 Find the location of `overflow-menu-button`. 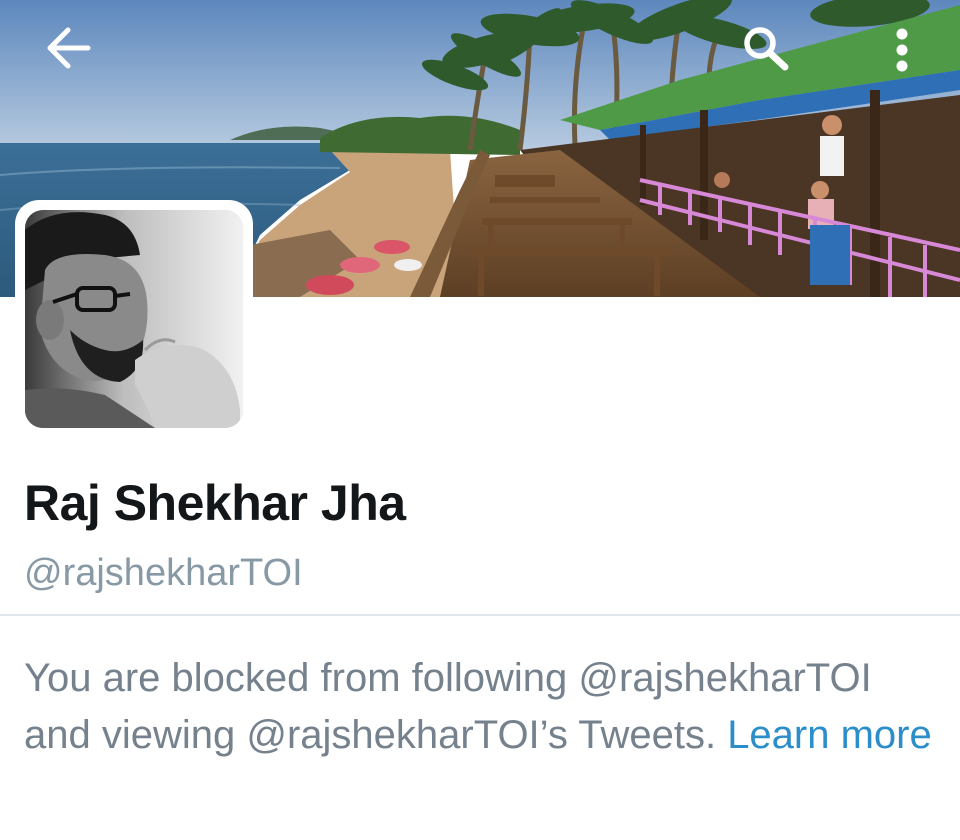

overflow-menu-button is located at coordinates (902, 50).